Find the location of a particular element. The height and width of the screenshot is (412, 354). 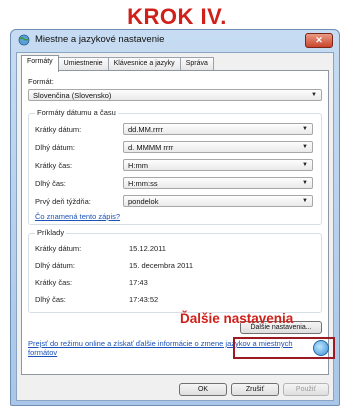

example-long-time-value: 17:43:52 is located at coordinates (144, 299).